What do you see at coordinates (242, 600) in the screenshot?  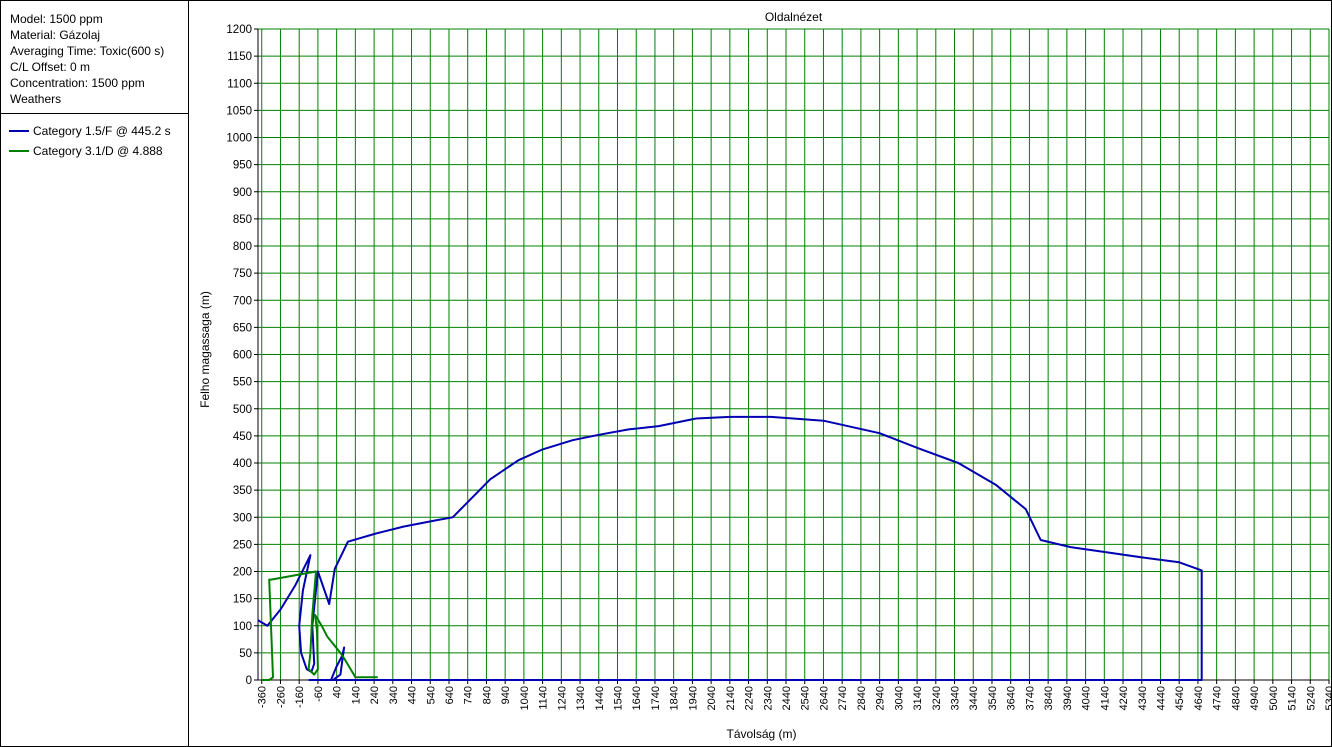 I see `y-tick-label: 150` at bounding box center [242, 600].